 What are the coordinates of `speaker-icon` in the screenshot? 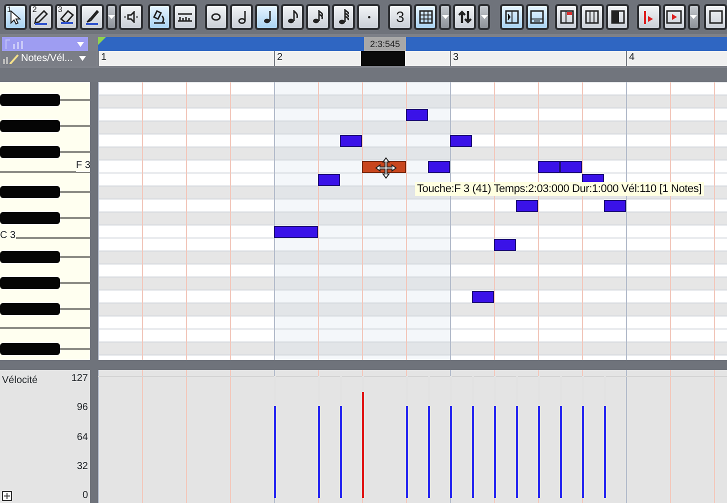 It's located at (131, 17).